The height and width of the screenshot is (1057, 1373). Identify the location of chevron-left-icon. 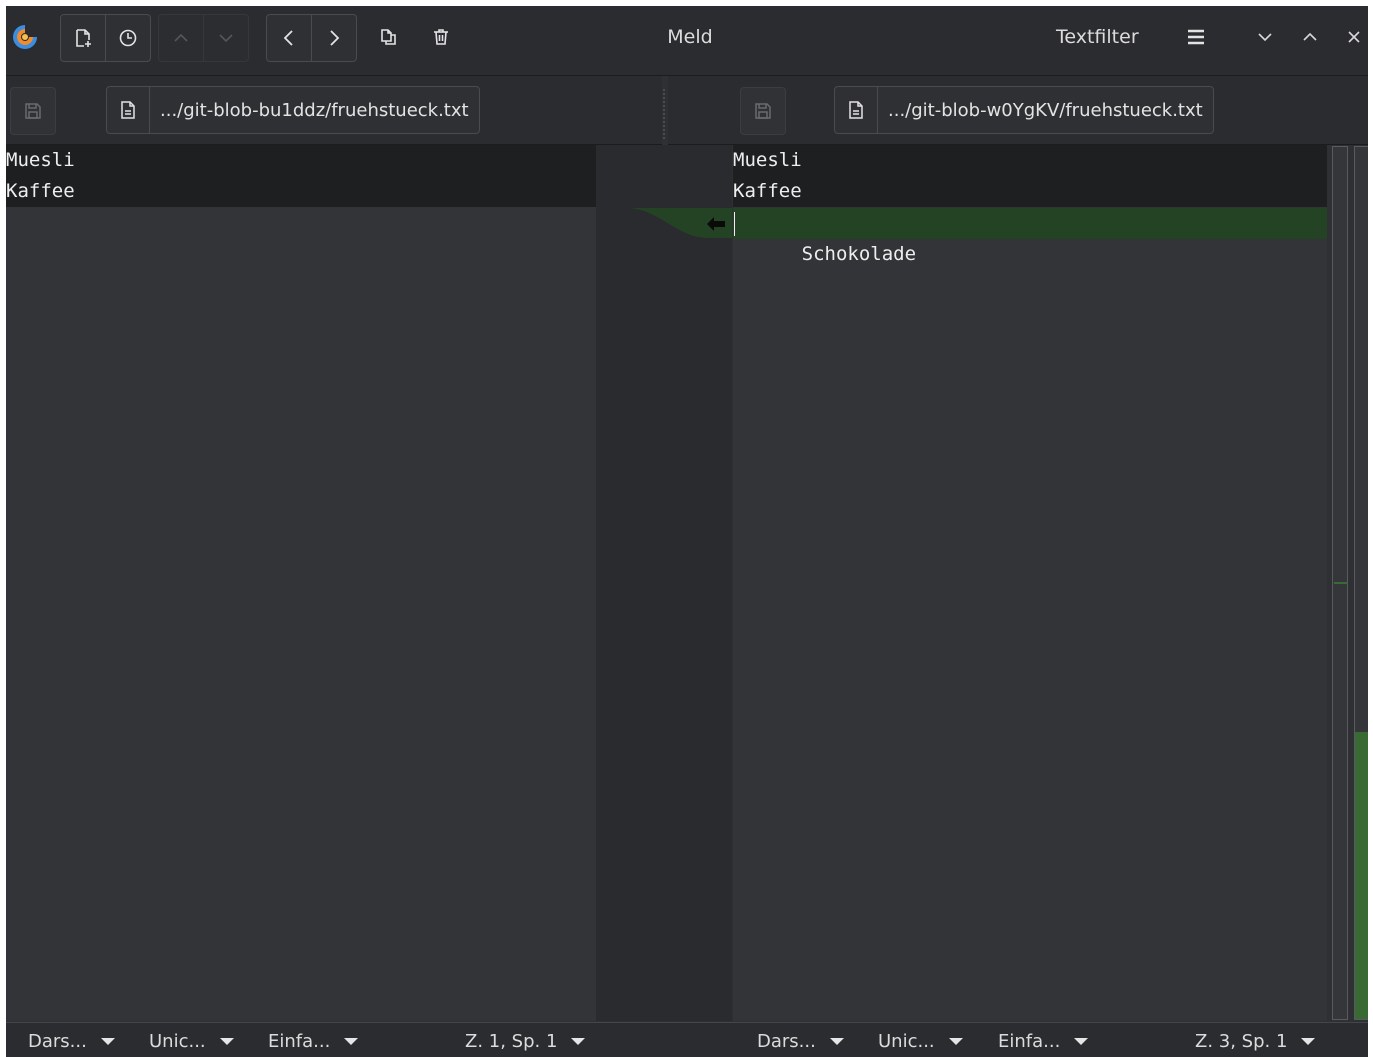
(288, 38).